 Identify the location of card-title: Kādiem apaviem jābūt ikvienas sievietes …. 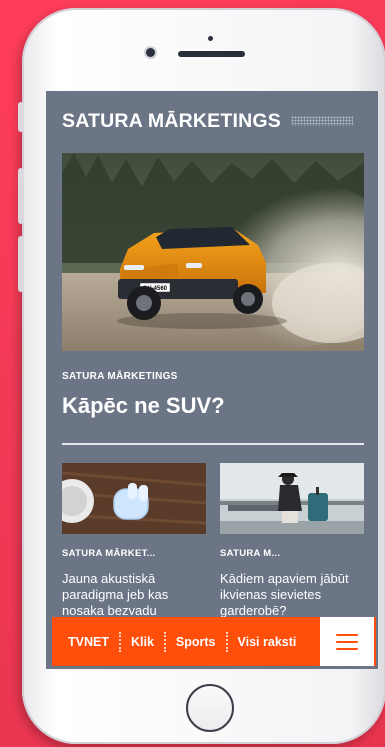
(292, 595).